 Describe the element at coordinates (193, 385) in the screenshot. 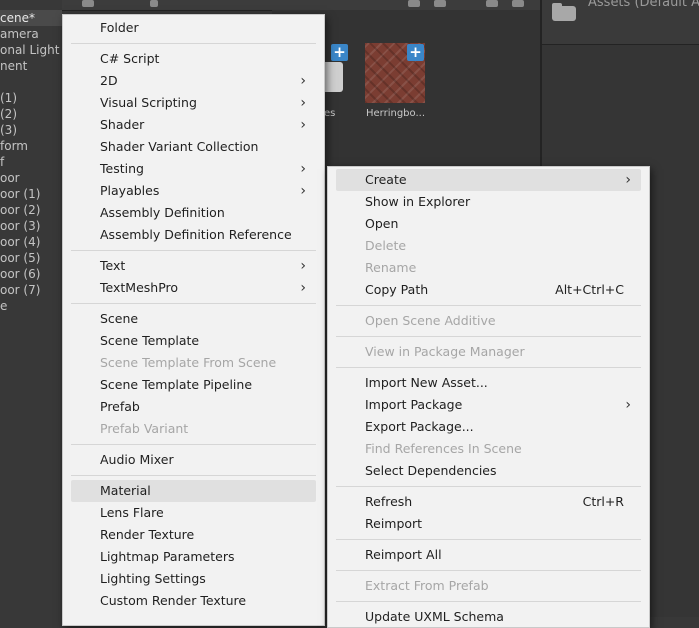

I see `menu-item-scene-template-pipeline: Scene Template Pipeline` at that location.